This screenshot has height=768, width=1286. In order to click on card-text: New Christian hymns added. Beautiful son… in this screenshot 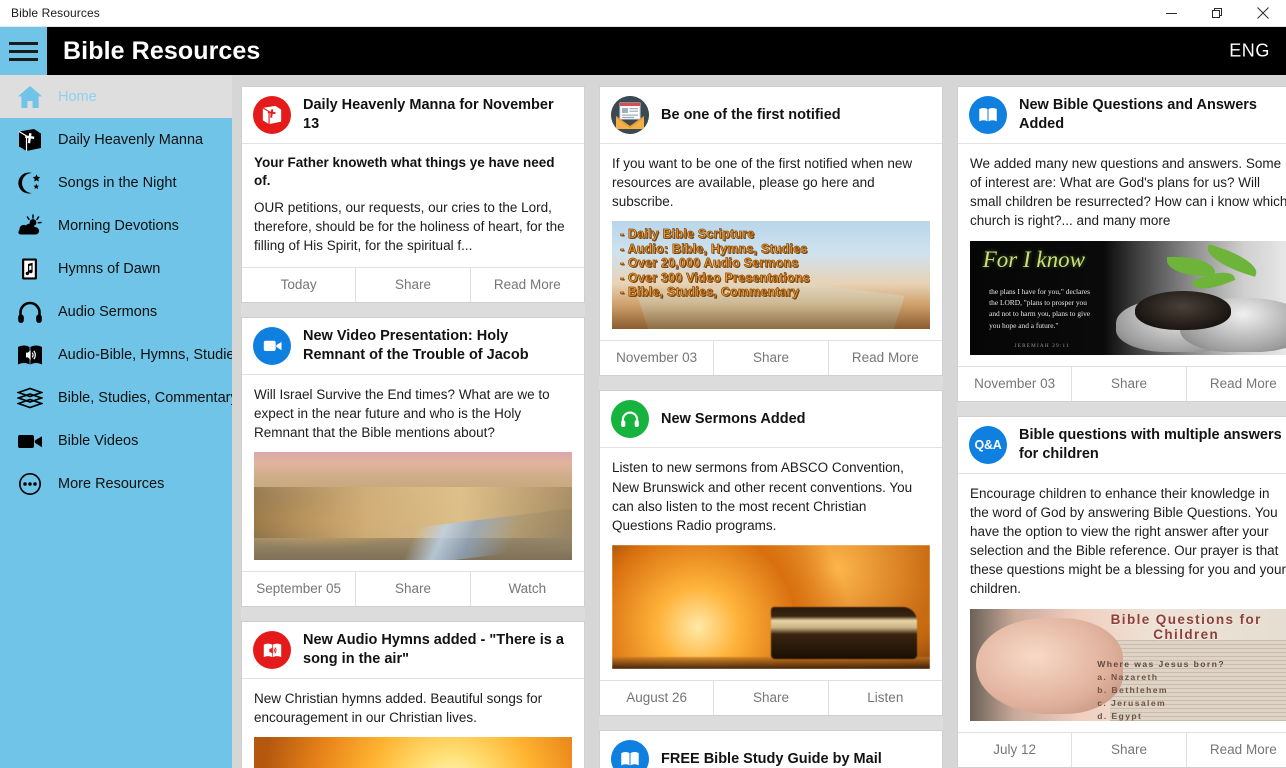, I will do `click(398, 708)`.